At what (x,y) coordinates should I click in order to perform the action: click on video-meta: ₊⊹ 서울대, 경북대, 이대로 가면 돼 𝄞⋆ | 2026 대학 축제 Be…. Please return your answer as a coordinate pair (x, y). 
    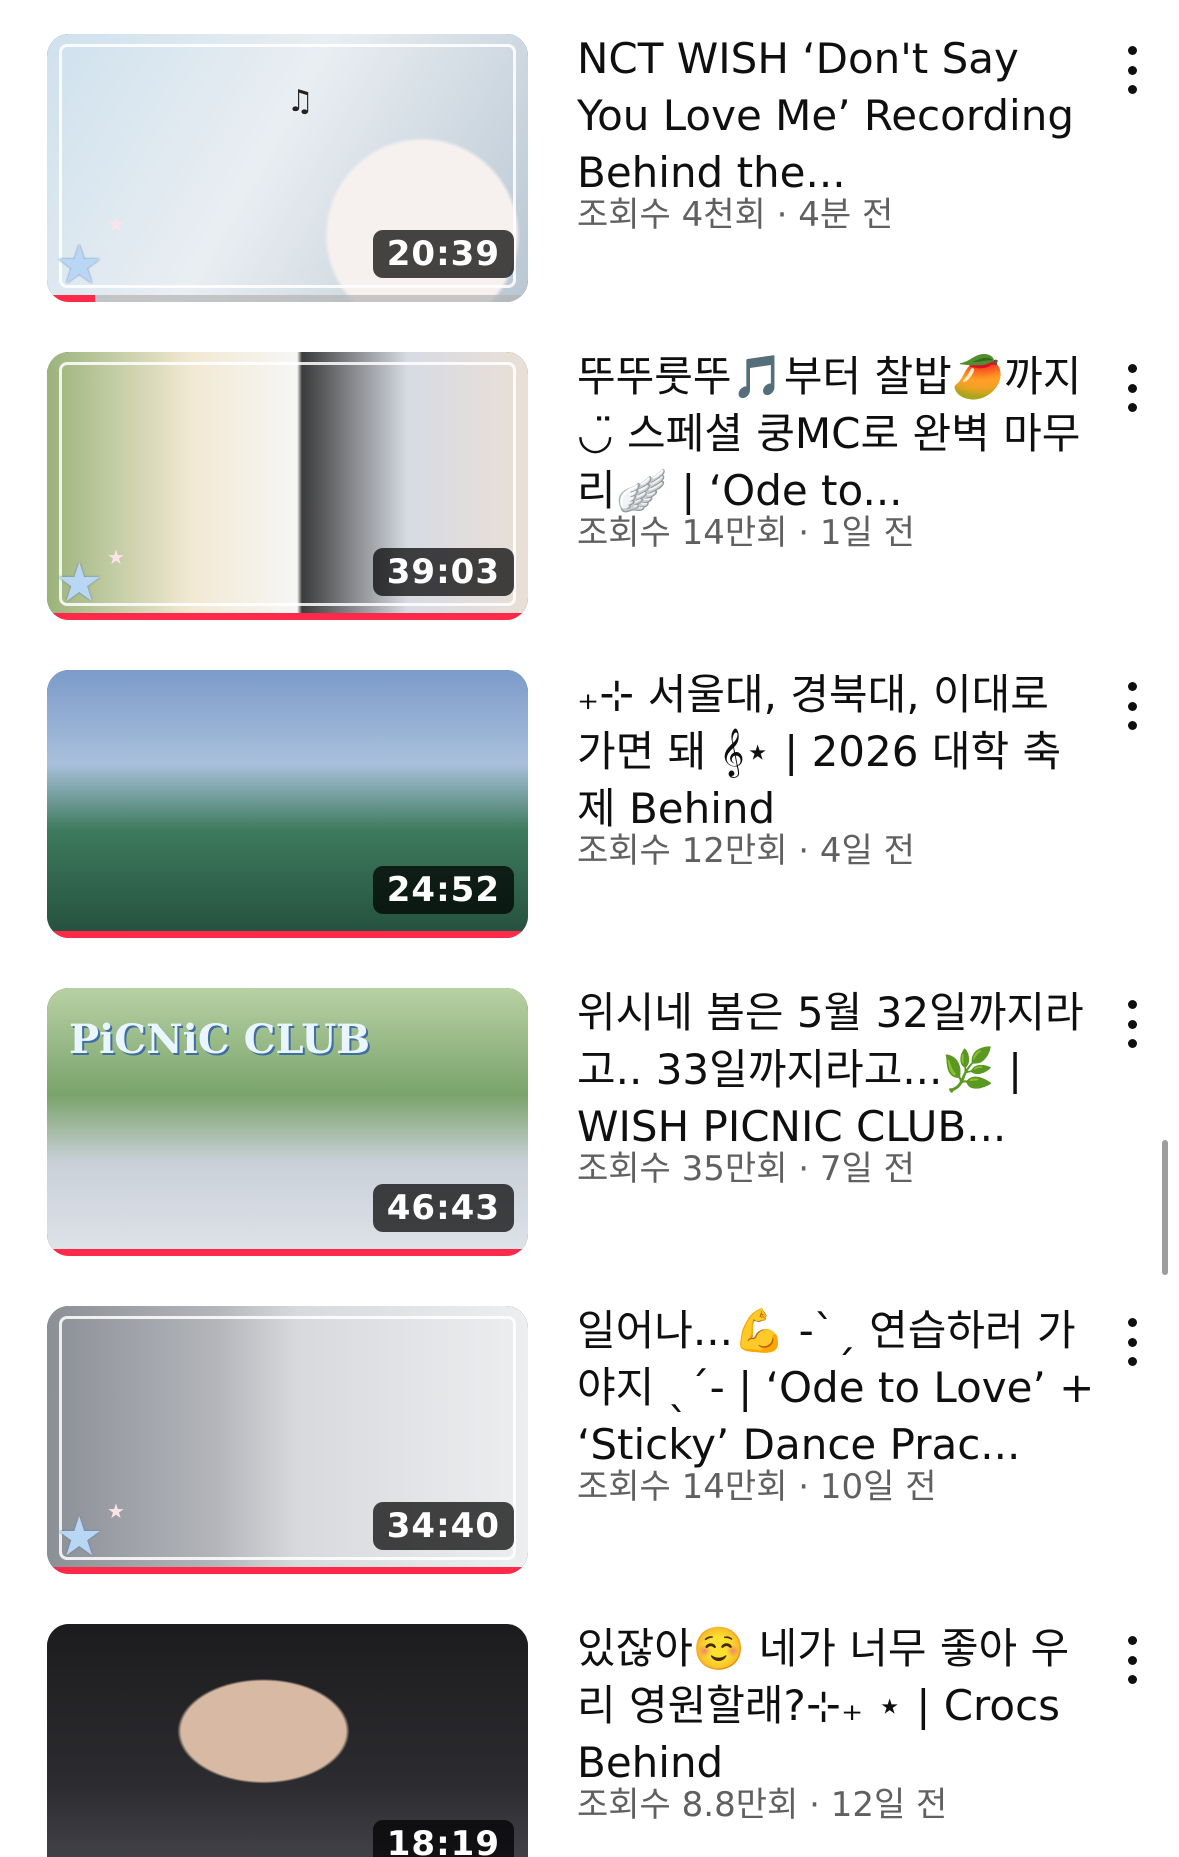
    Looking at the image, I should click on (837, 768).